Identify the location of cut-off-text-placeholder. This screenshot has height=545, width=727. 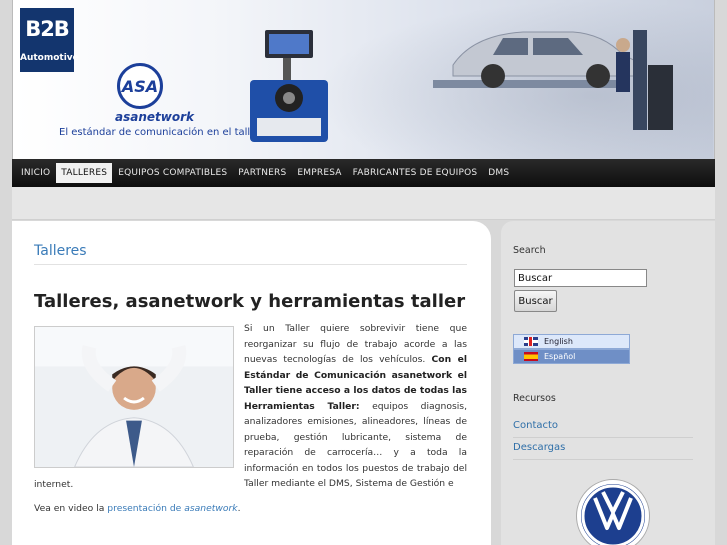
(184, 542).